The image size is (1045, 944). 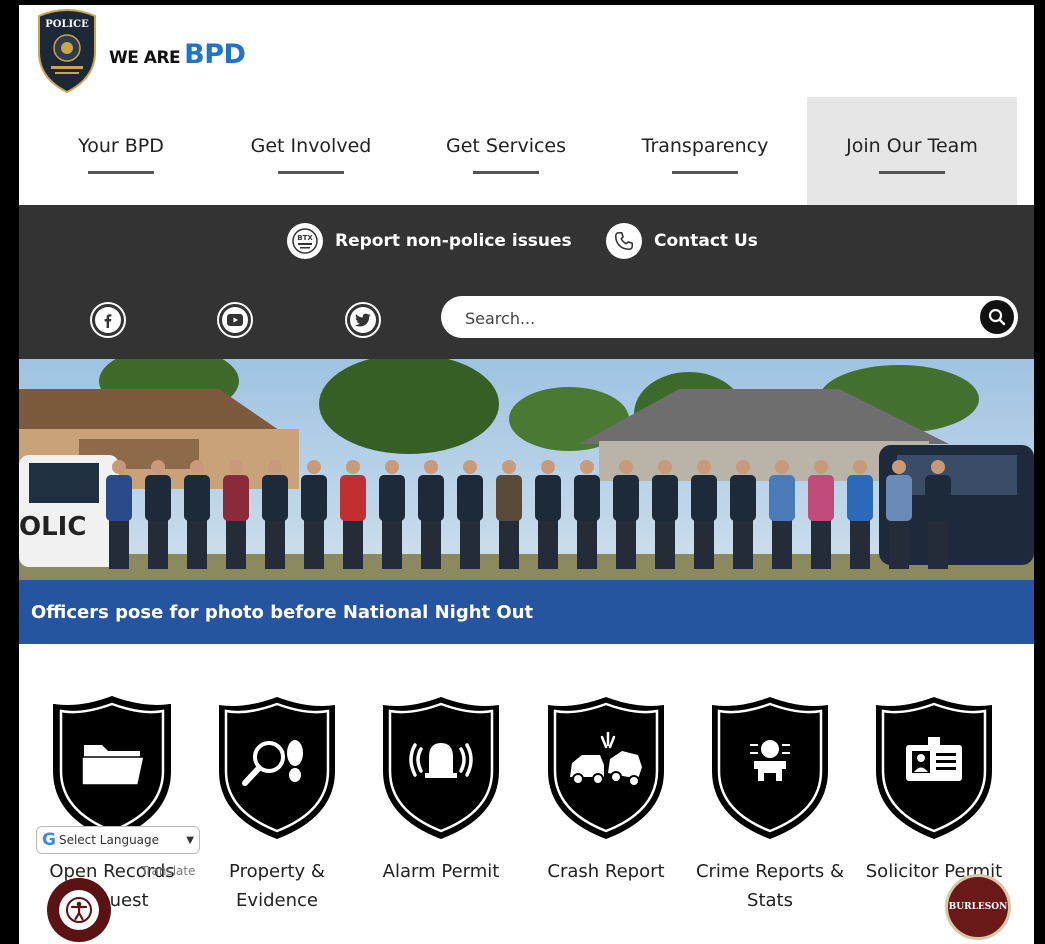 I want to click on service-crash-report: Crash Report, so click(x=606, y=789).